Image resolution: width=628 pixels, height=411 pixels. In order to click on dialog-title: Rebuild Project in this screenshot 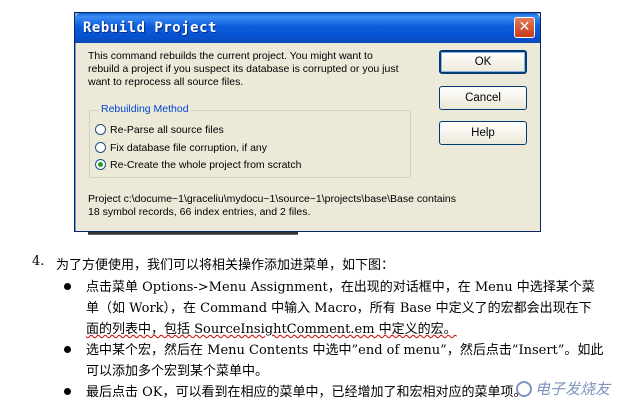, I will do `click(150, 28)`.